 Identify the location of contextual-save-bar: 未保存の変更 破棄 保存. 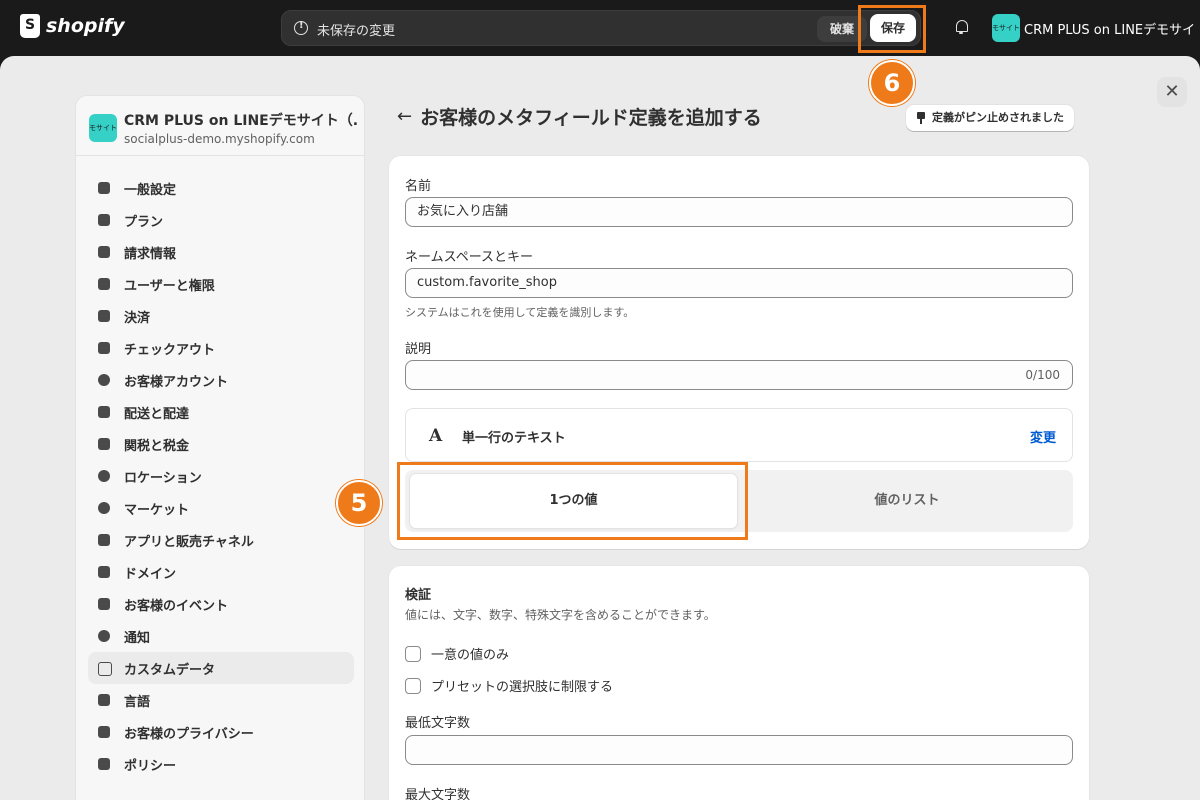
(601, 28).